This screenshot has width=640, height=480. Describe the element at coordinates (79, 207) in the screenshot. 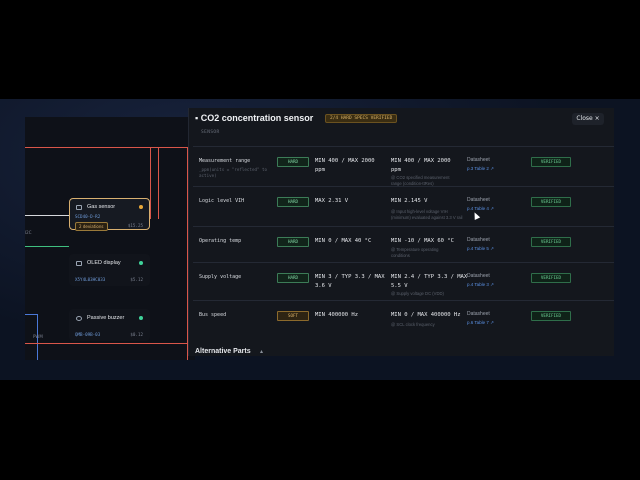

I see `sensor-icon` at that location.